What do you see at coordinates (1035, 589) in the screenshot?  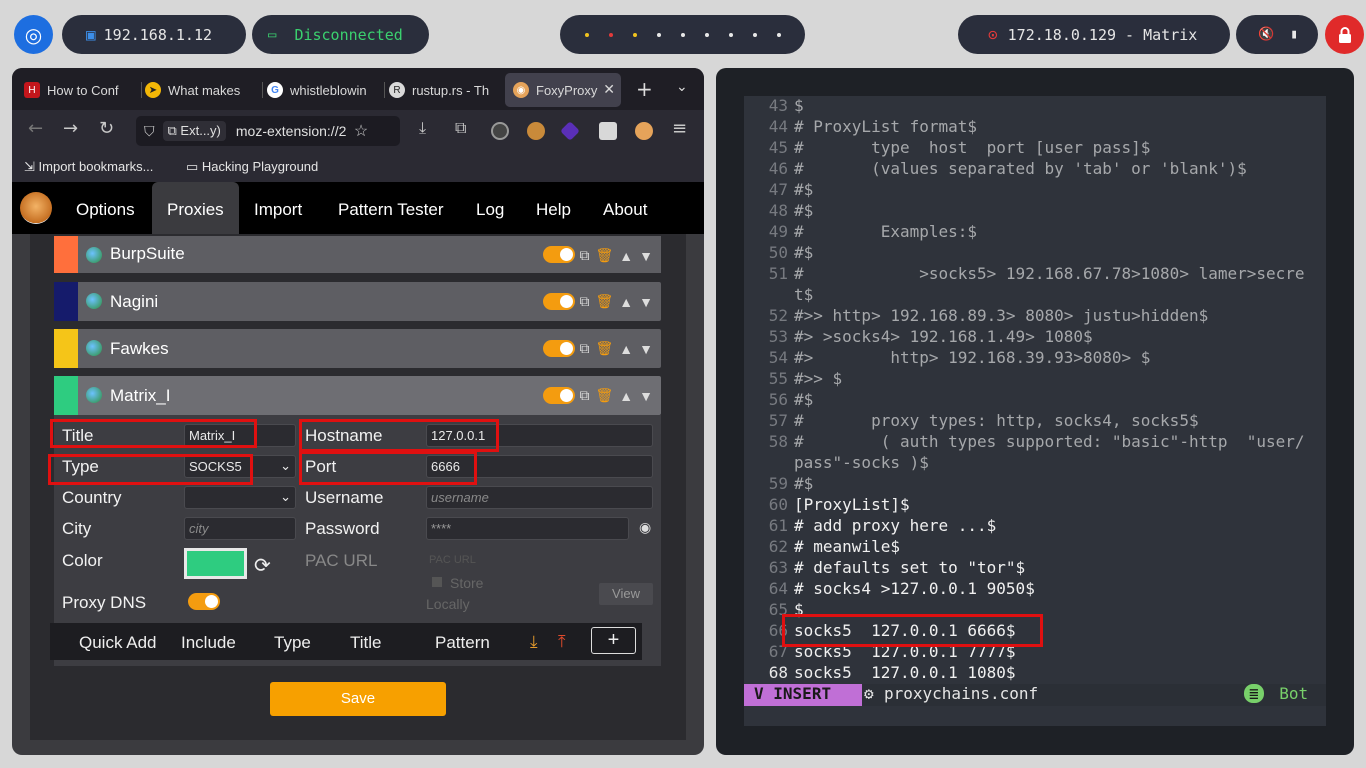 I see `code-line: 64 # socks4 >127.0.0.1 9050$` at bounding box center [1035, 589].